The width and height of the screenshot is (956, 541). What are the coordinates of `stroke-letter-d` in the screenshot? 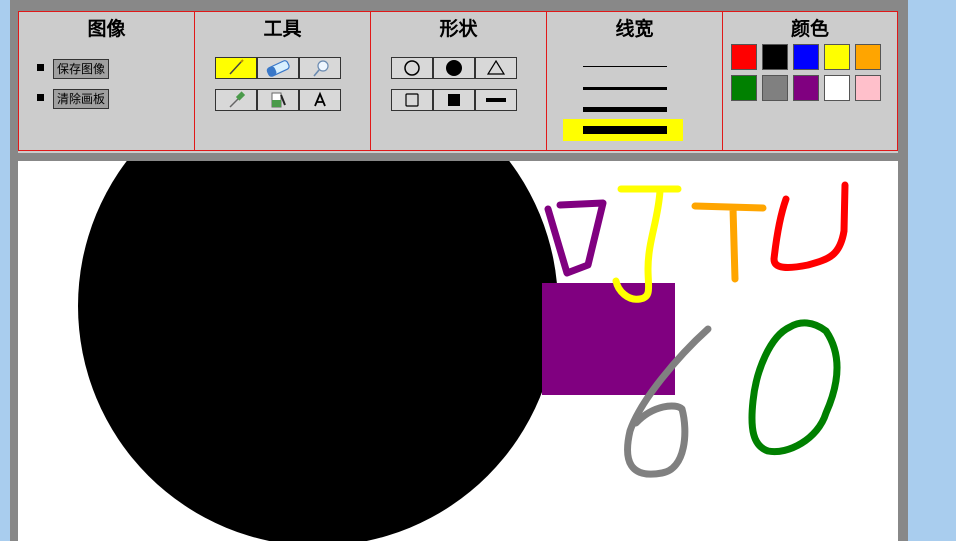 It's located at (575, 238).